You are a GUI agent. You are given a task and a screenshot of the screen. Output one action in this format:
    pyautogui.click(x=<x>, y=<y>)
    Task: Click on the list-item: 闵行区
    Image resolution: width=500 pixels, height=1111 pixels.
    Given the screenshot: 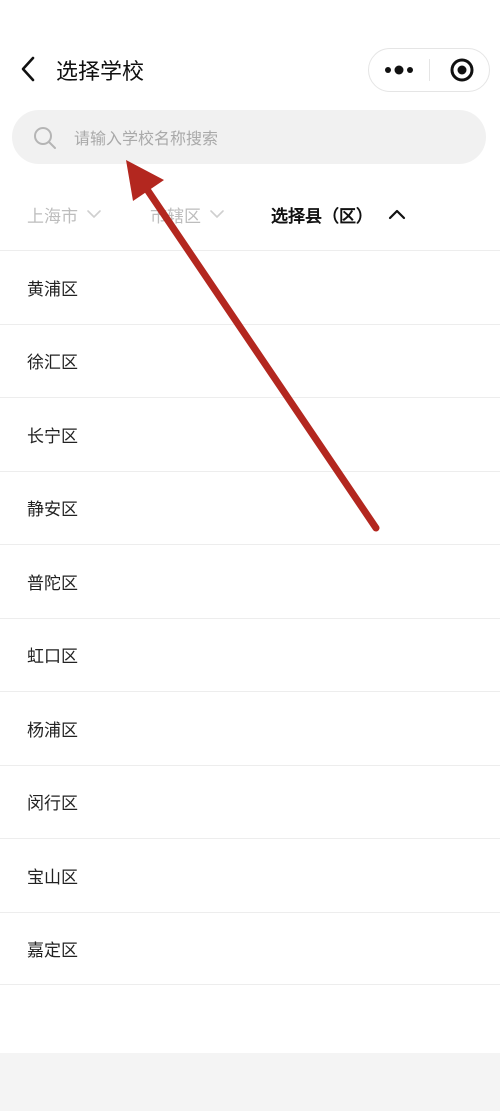 What is the action you would take?
    pyautogui.click(x=250, y=801)
    